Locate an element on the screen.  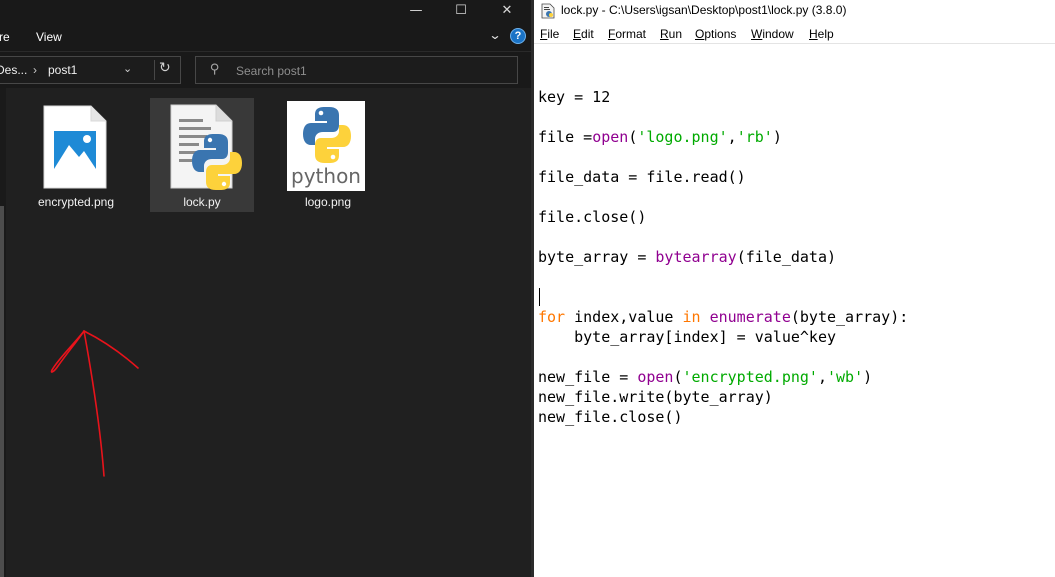
expand-ribbon-icon: ⌄ is located at coordinates (494, 35).